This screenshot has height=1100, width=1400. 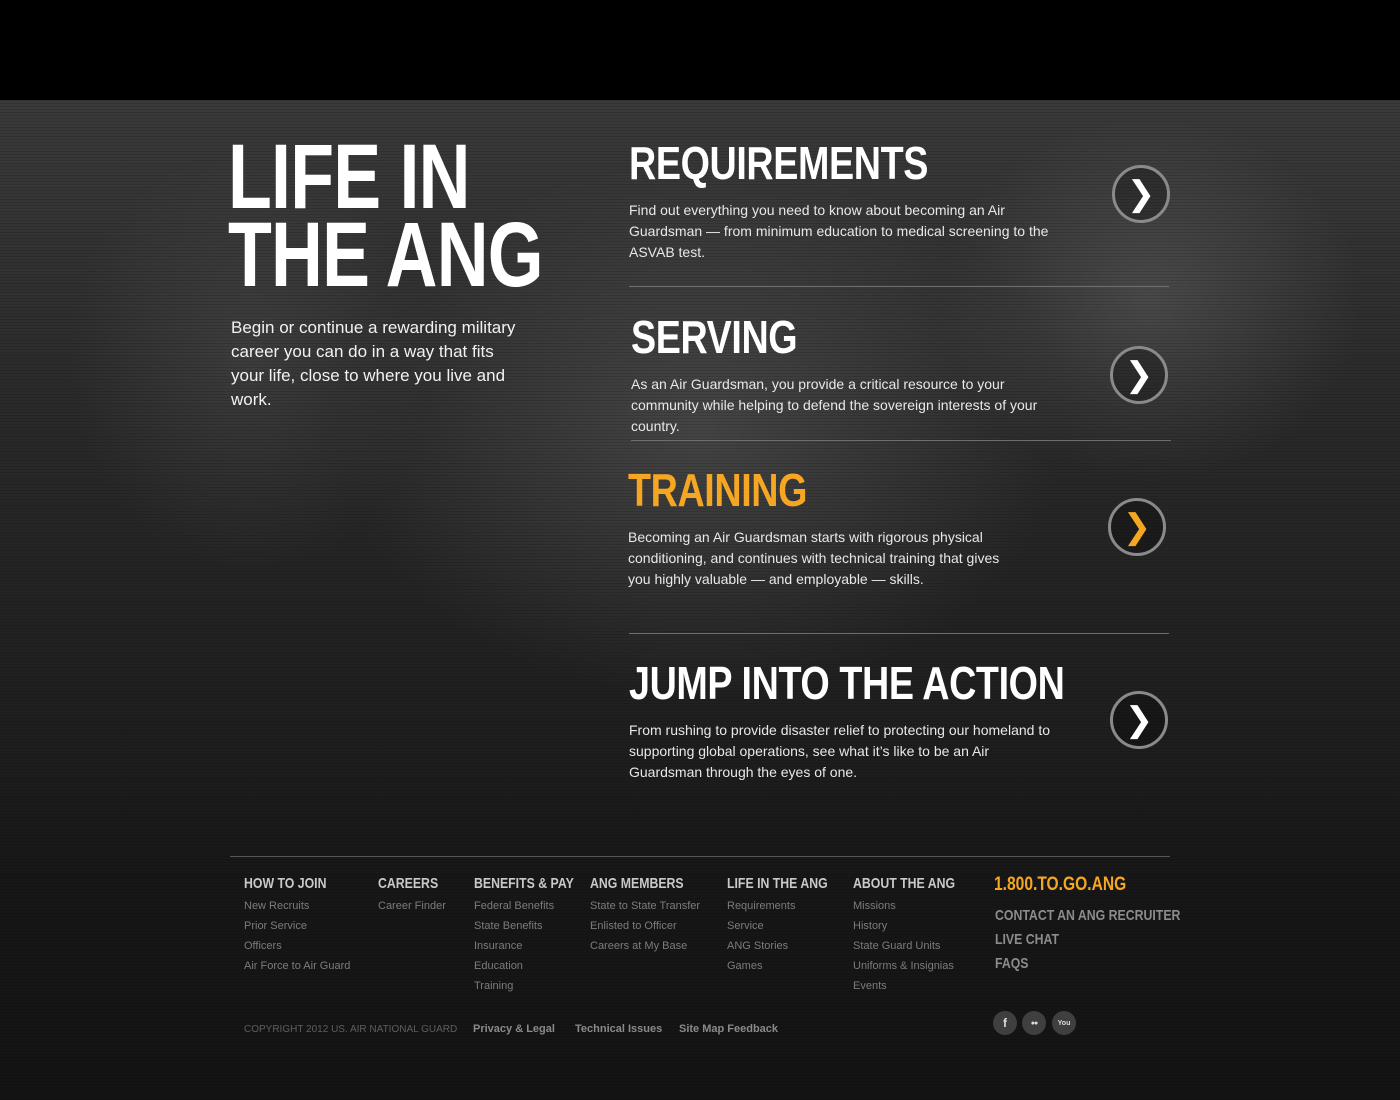 I want to click on footer-heading: HOW TO JOIN, so click(x=287, y=884).